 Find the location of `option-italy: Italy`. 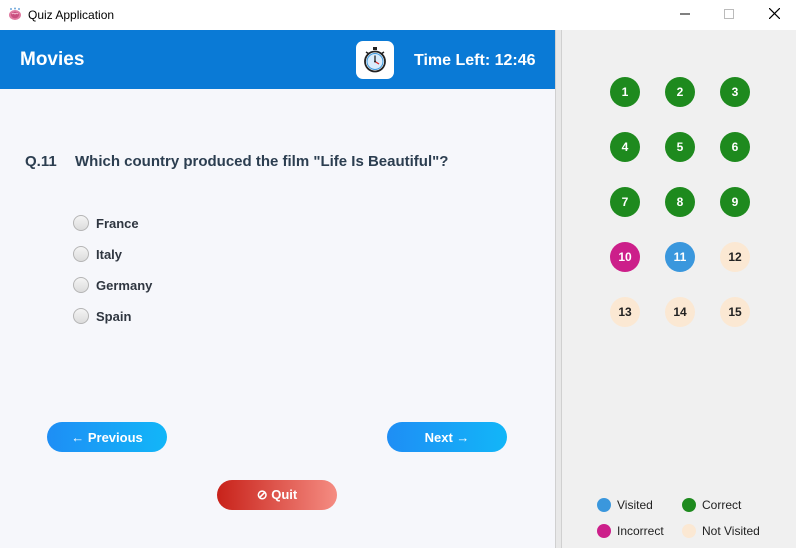

option-italy: Italy is located at coordinates (97, 254).